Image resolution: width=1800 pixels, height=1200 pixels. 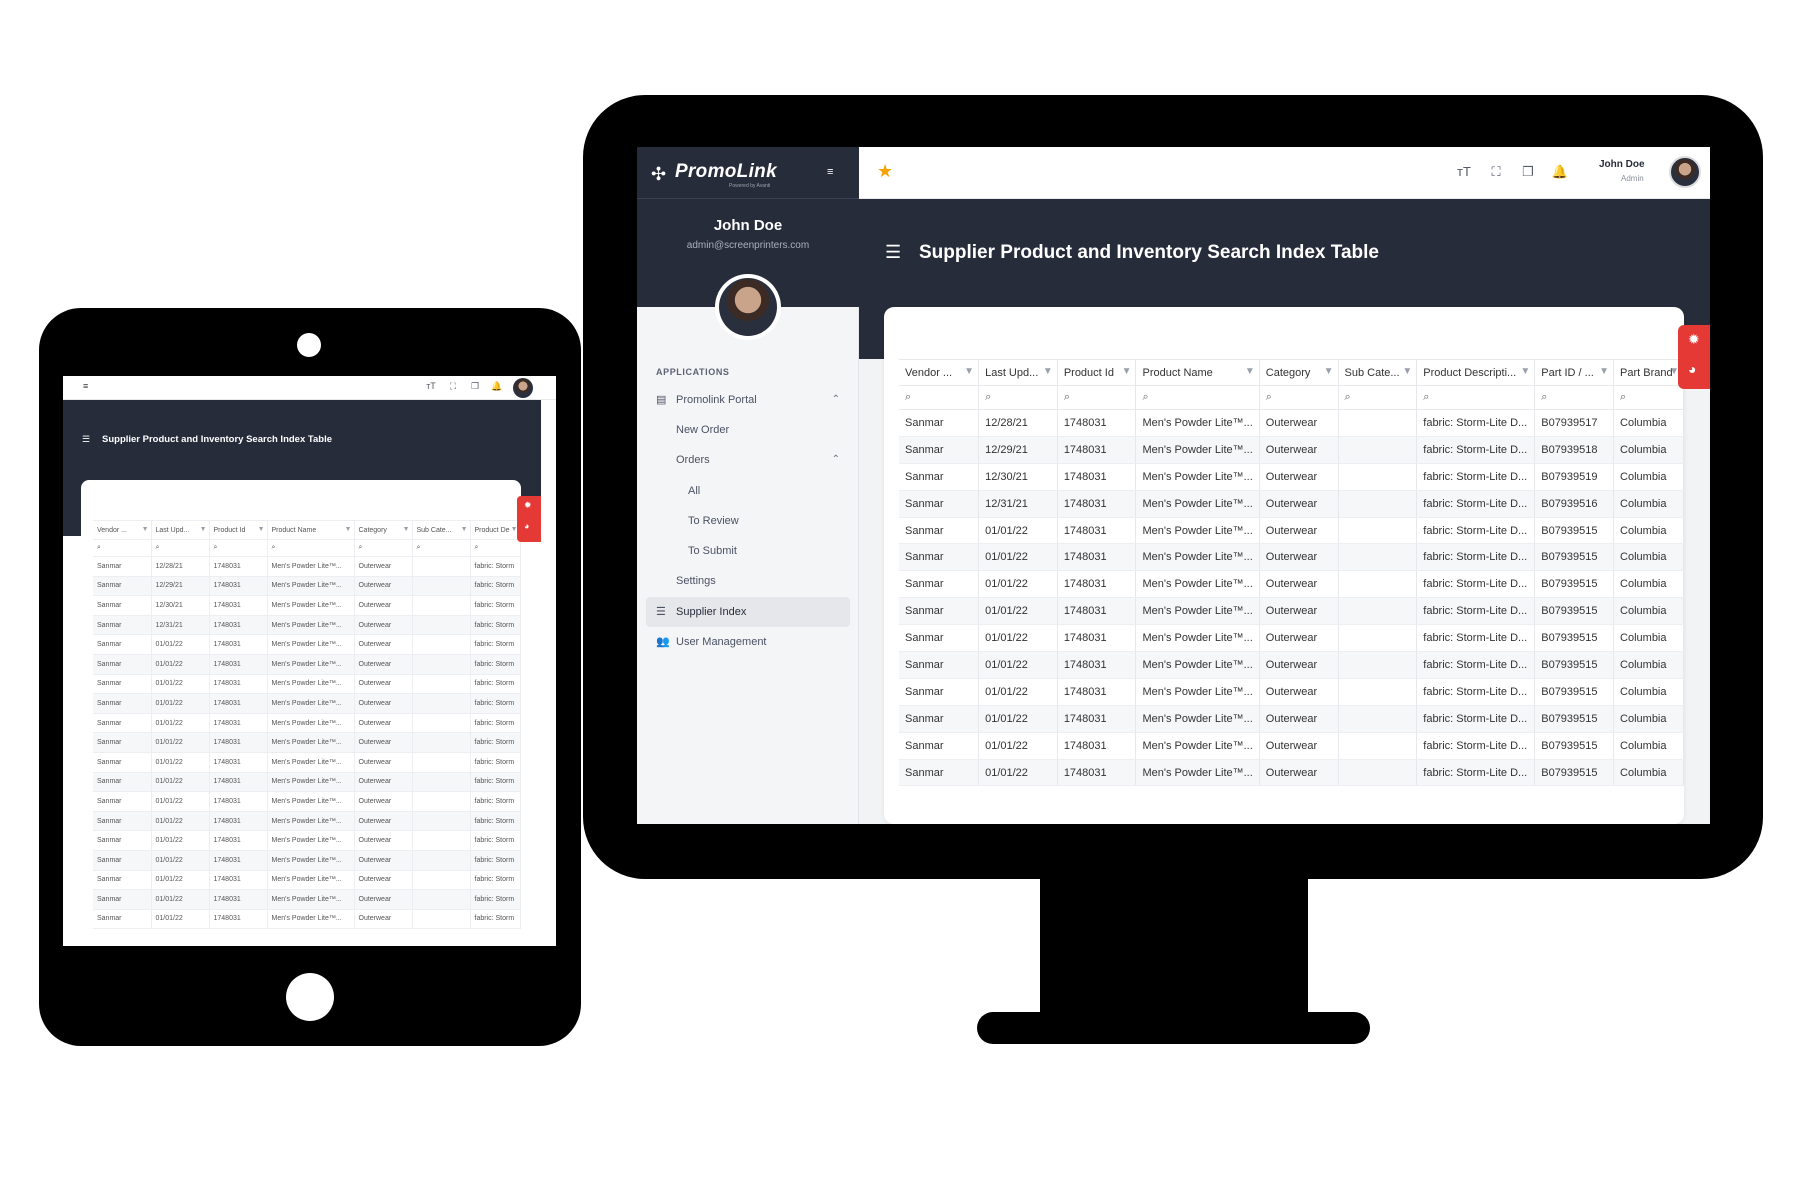 What do you see at coordinates (1476, 372) in the screenshot?
I see `column-header: Product Descripti... ▼` at bounding box center [1476, 372].